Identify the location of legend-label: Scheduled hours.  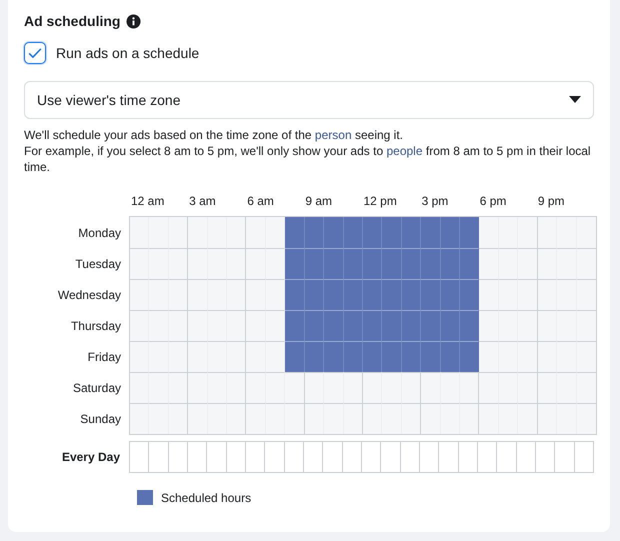
(206, 497).